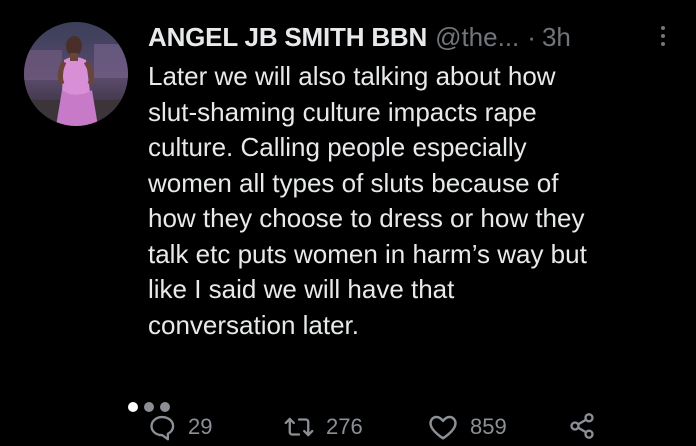 The width and height of the screenshot is (696, 446). What do you see at coordinates (301, 289) in the screenshot?
I see `tweet-text-line: like I said we will have that` at bounding box center [301, 289].